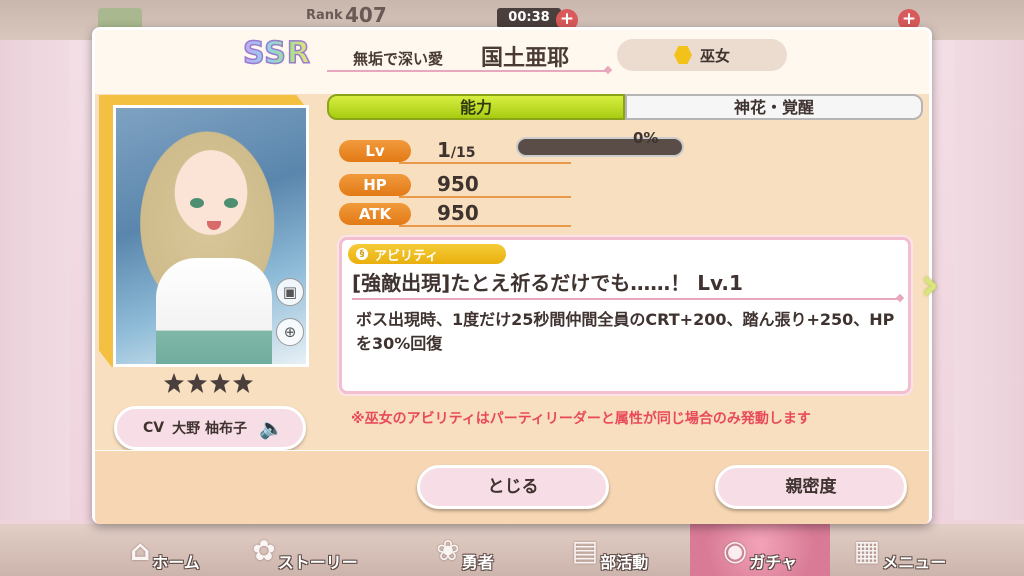 Image resolution: width=1024 pixels, height=576 pixels. What do you see at coordinates (375, 185) in the screenshot?
I see `hp-label: HP` at bounding box center [375, 185].